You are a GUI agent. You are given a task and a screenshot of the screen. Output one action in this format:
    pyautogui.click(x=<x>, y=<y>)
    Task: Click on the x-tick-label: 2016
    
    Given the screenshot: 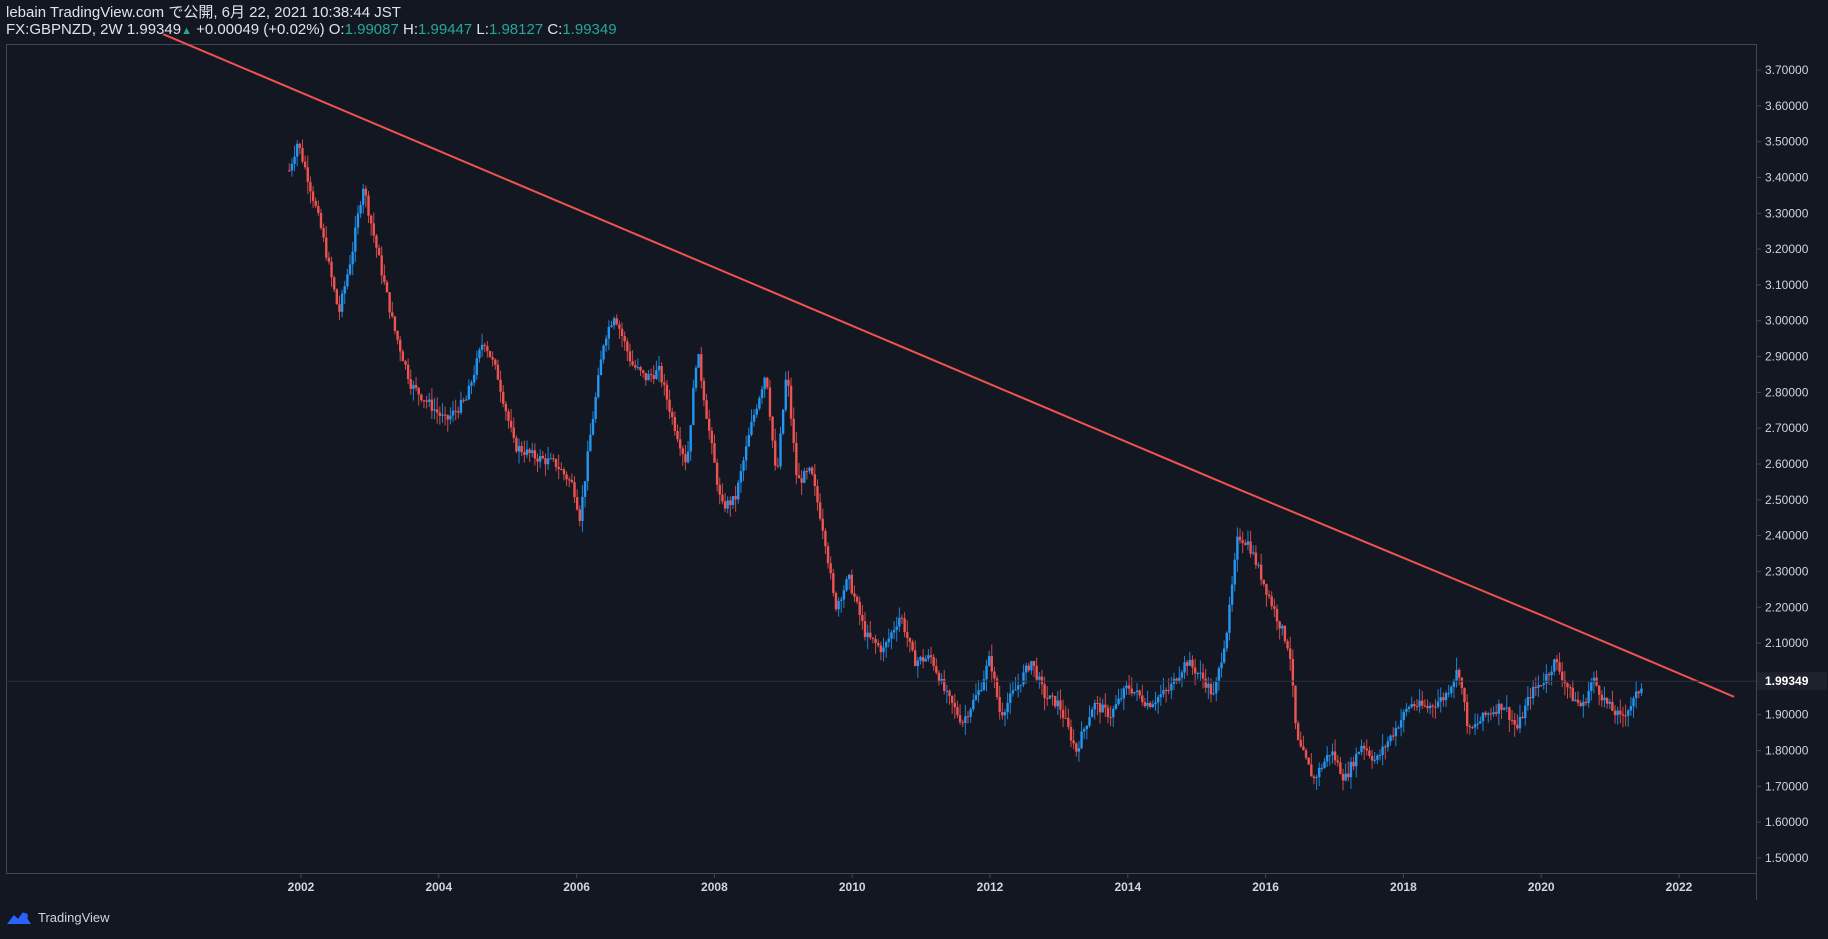 What is the action you would take?
    pyautogui.click(x=1265, y=887)
    